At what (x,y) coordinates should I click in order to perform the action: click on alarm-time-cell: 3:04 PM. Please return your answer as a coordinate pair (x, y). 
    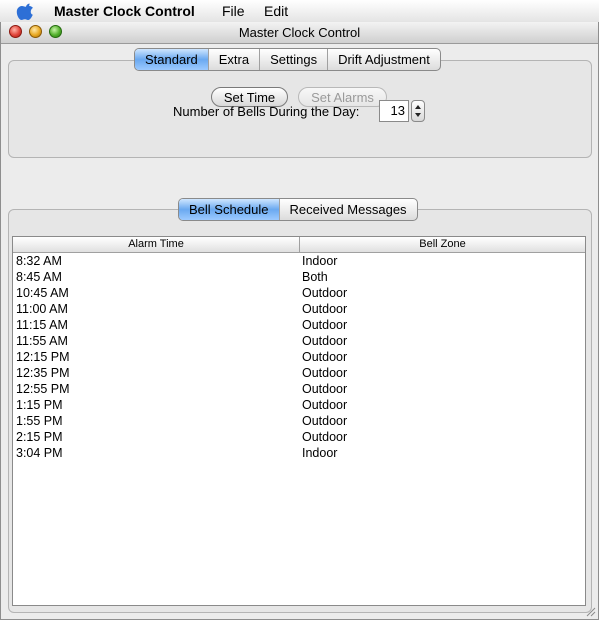
    Looking at the image, I should click on (157, 453).